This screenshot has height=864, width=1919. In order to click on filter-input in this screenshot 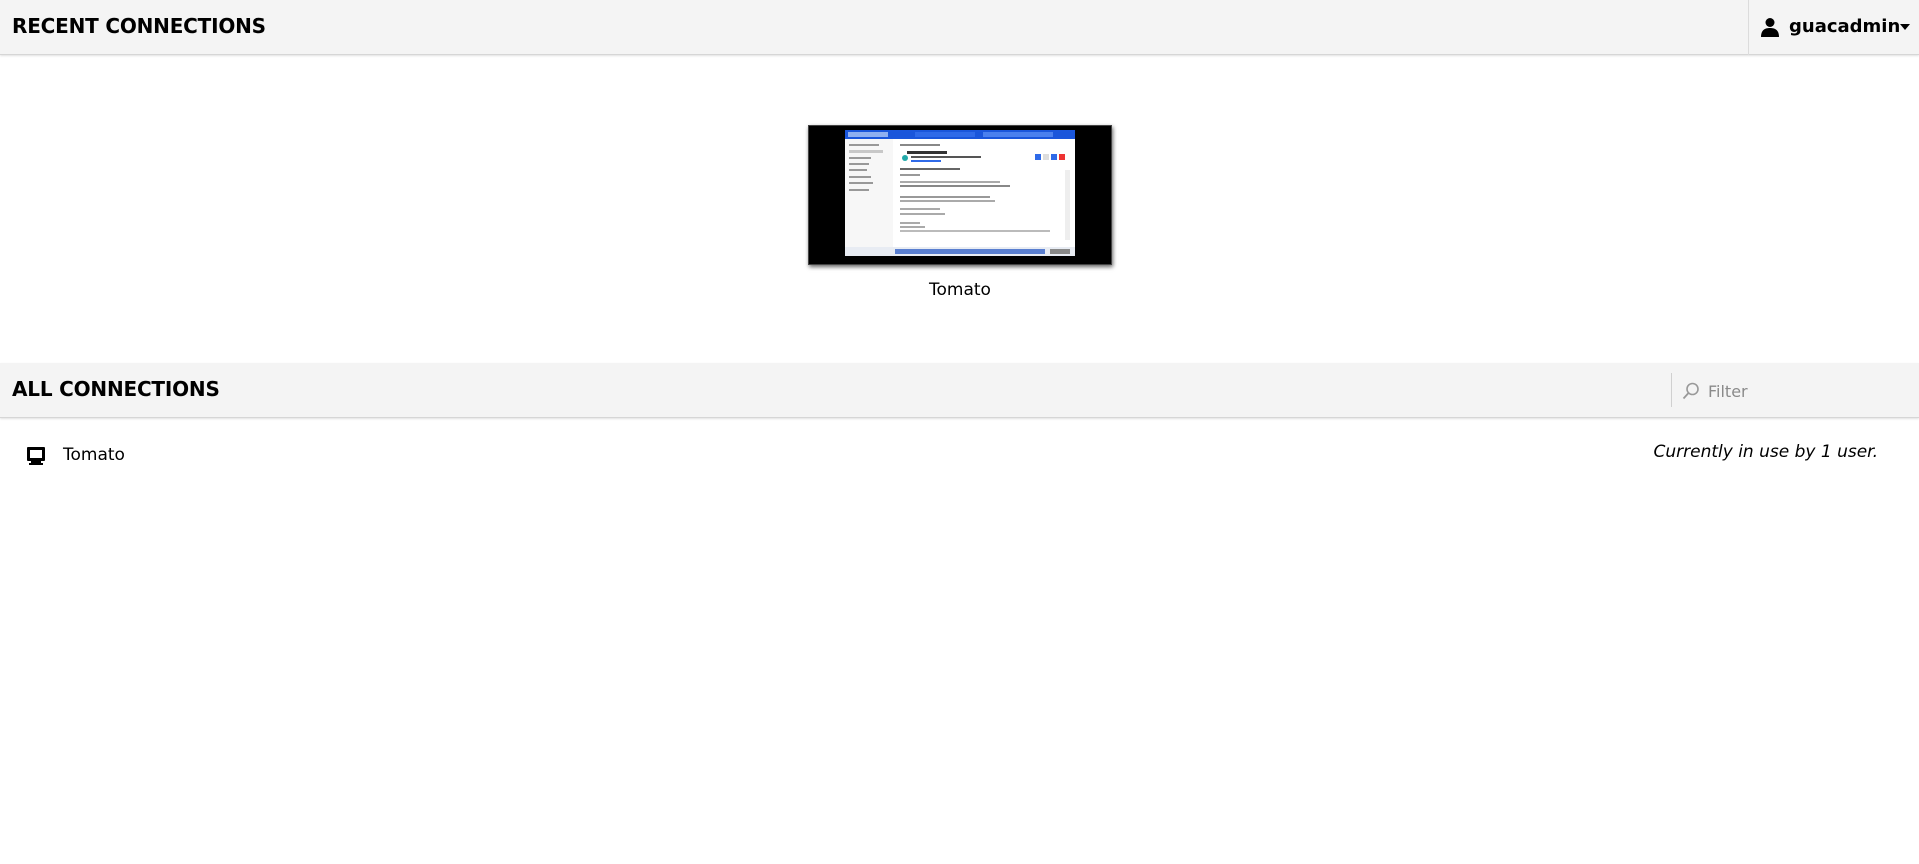, I will do `click(1808, 391)`.